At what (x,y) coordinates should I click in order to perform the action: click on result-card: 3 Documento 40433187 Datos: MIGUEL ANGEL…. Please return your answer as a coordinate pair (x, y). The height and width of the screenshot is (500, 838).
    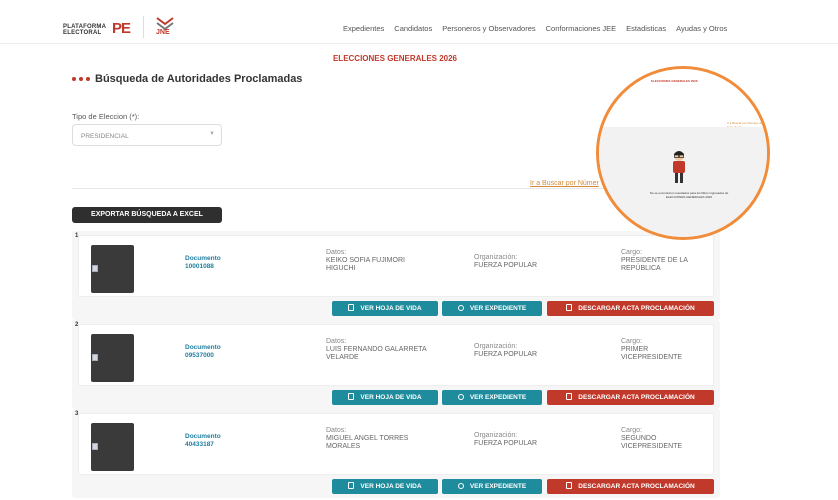
    Looking at the image, I should click on (396, 453).